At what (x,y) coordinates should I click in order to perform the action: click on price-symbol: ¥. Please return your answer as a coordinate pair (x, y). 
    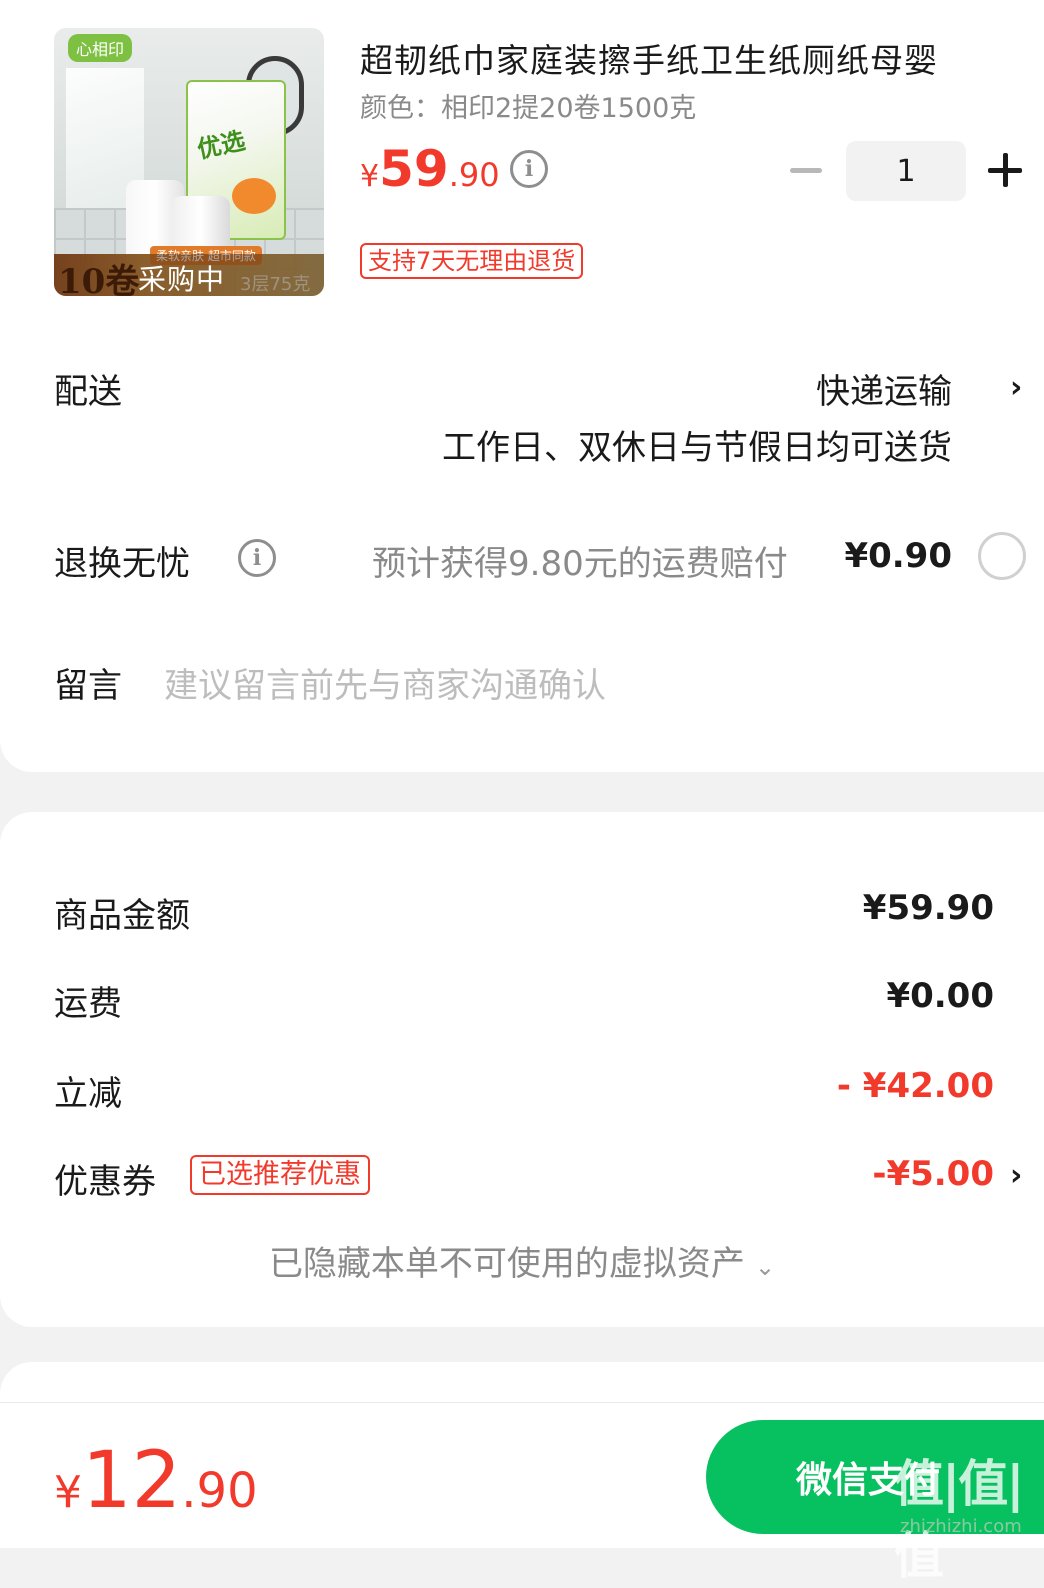
    Looking at the image, I should click on (370, 176).